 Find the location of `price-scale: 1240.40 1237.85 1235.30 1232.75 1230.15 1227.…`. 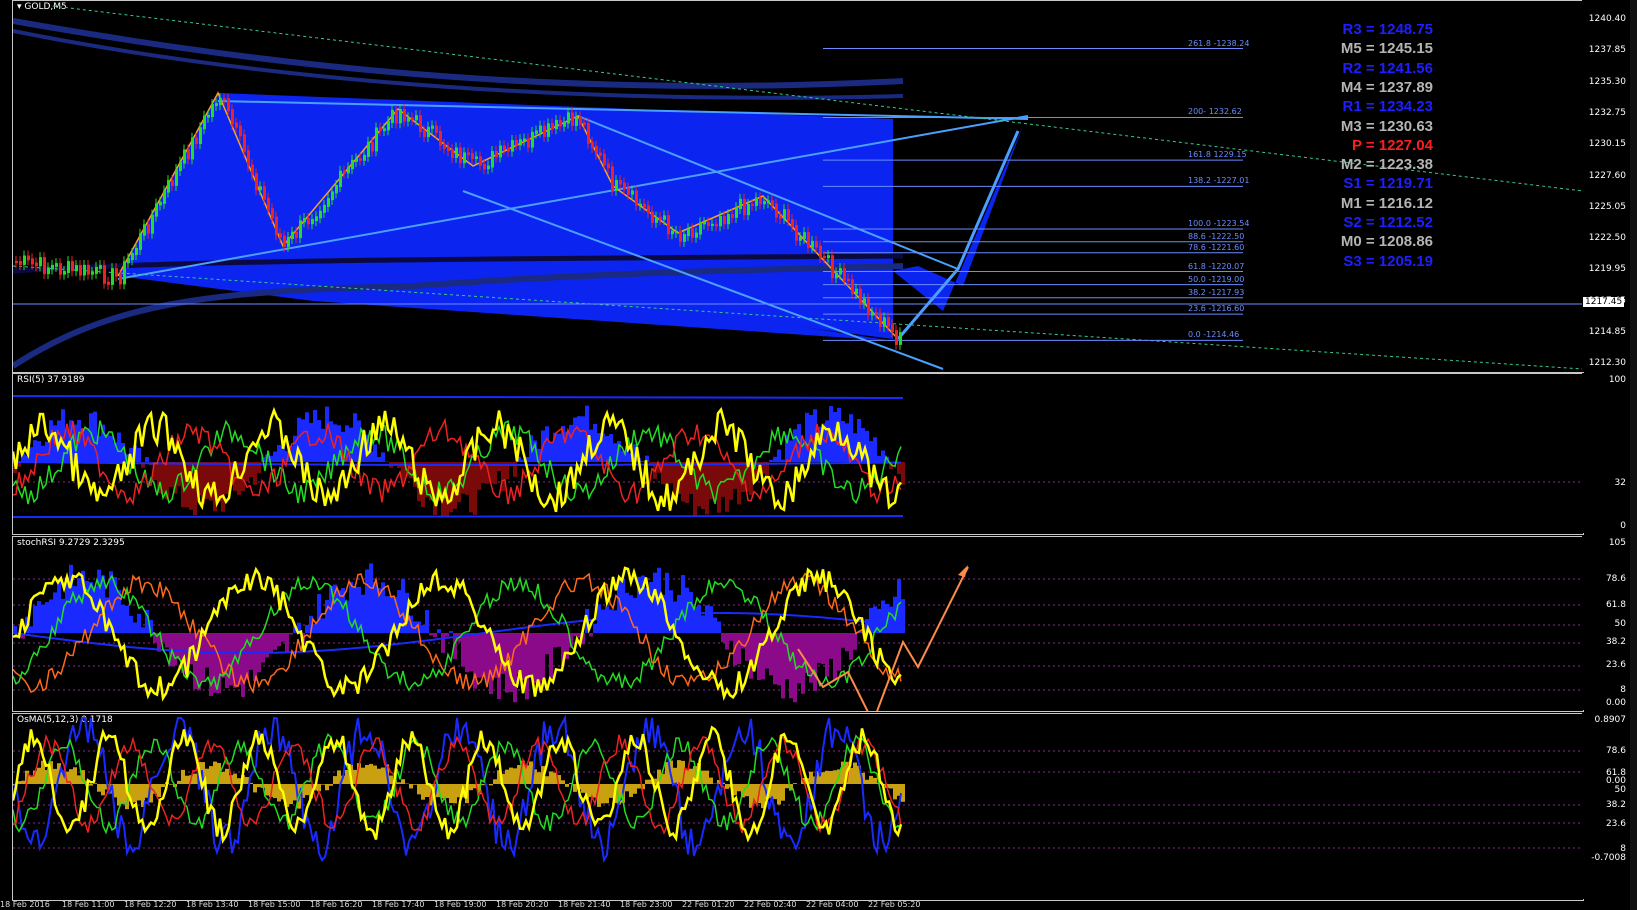

price-scale: 1240.40 1237.85 1235.30 1232.75 1230.15 1227.… is located at coordinates (1606, 186).